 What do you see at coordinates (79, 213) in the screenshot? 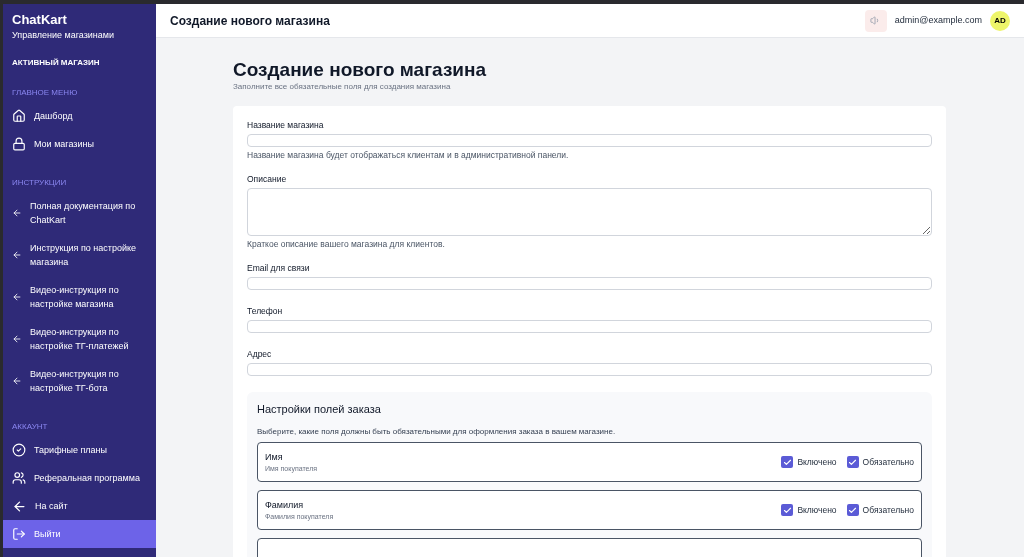
I see `nav-item: Полная документация по ChatKart` at bounding box center [79, 213].